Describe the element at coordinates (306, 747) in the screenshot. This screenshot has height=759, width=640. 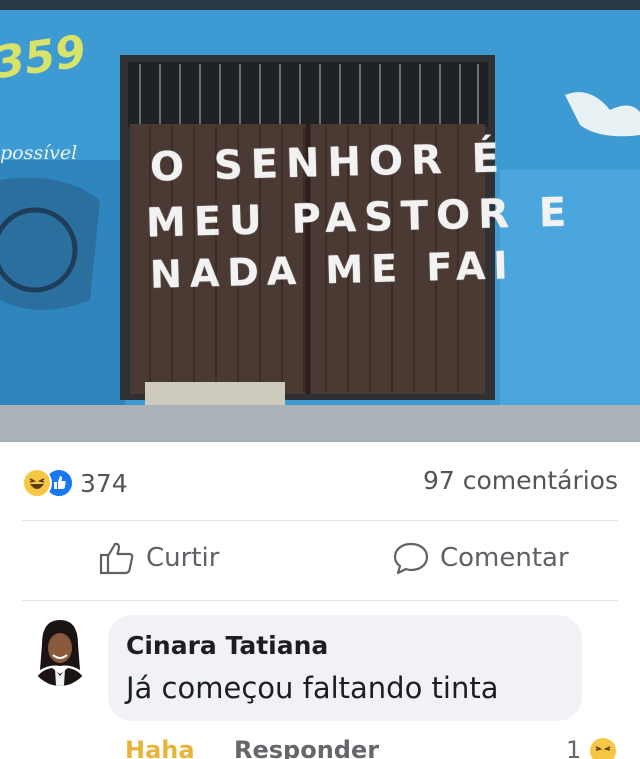
I see `comment-reply-link: Responder` at that location.